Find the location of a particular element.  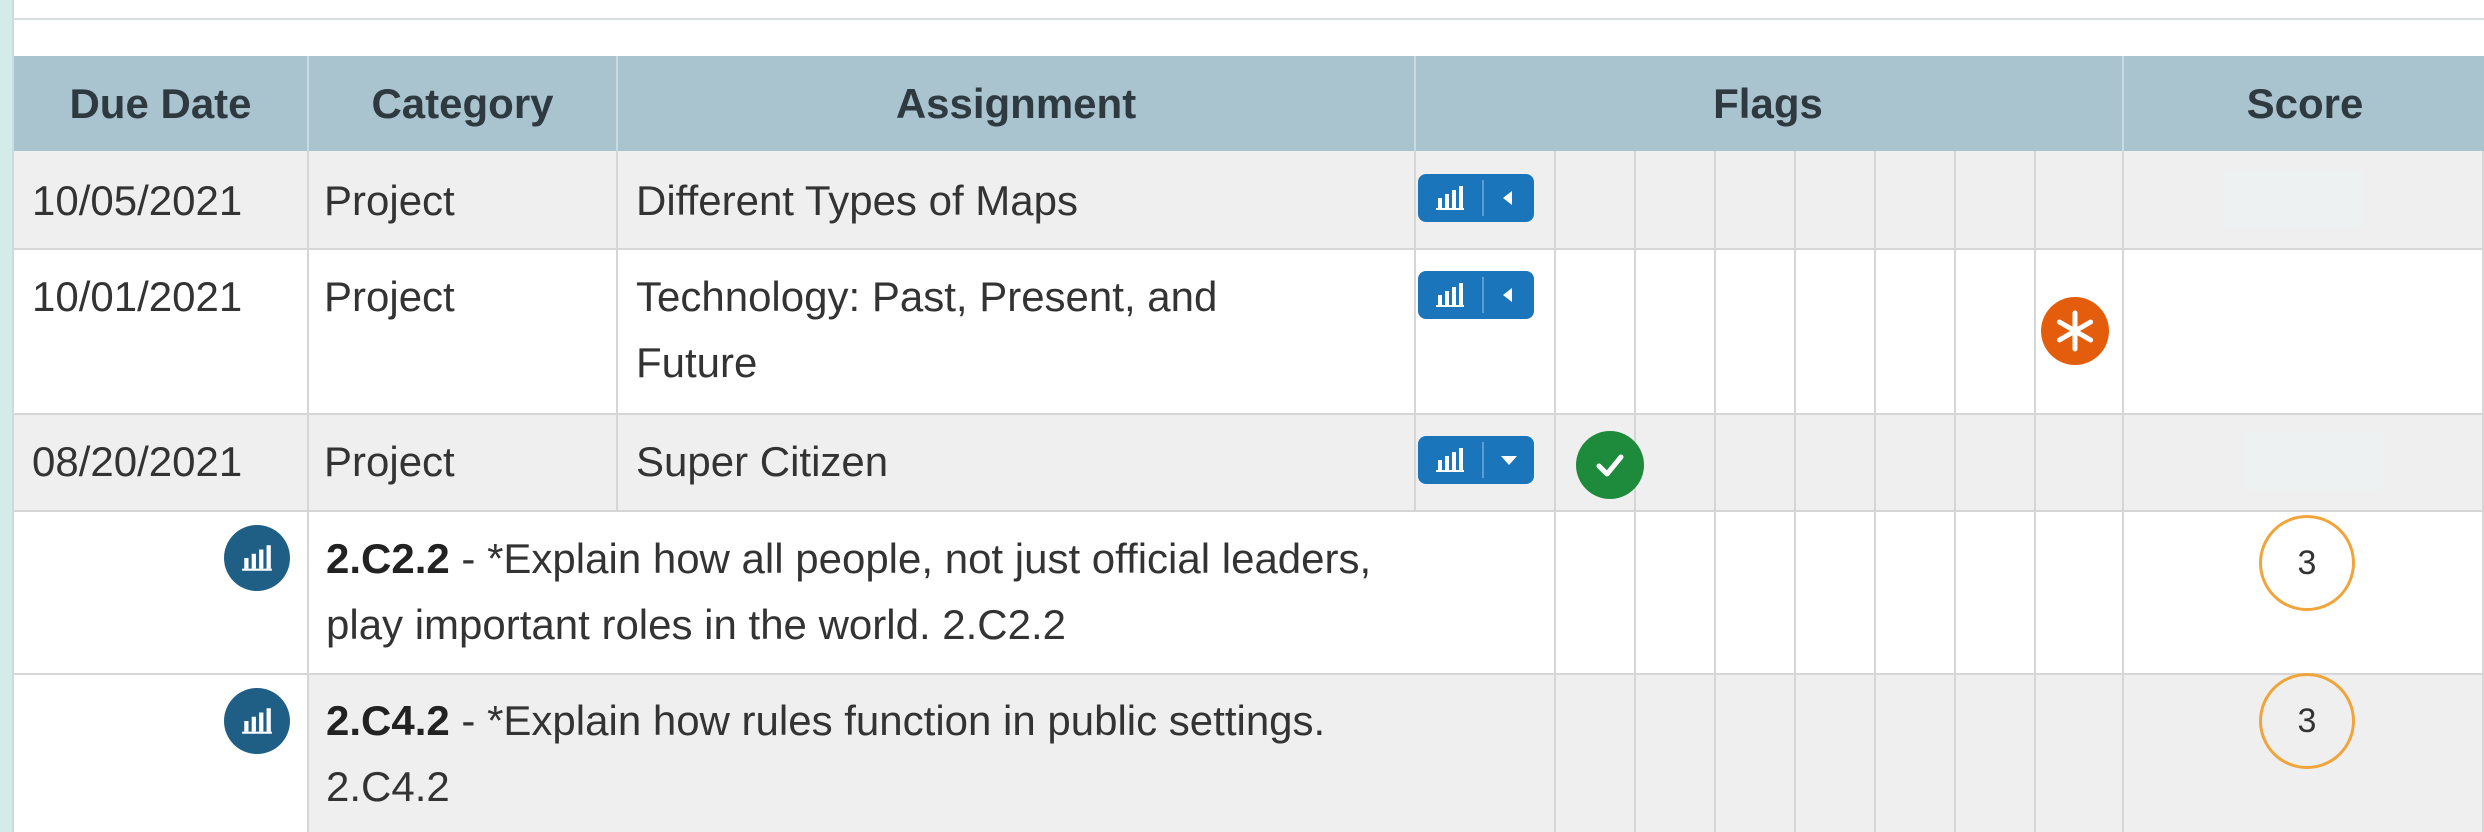

standard-code: 2.C4.2 is located at coordinates (388, 720).